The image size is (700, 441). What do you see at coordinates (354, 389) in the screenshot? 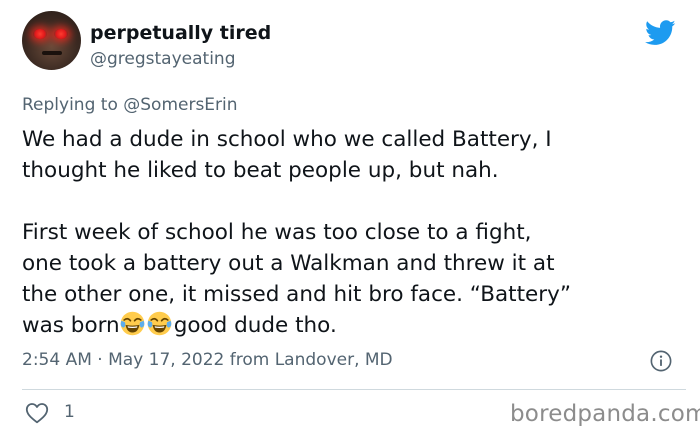
I see `divider` at bounding box center [354, 389].